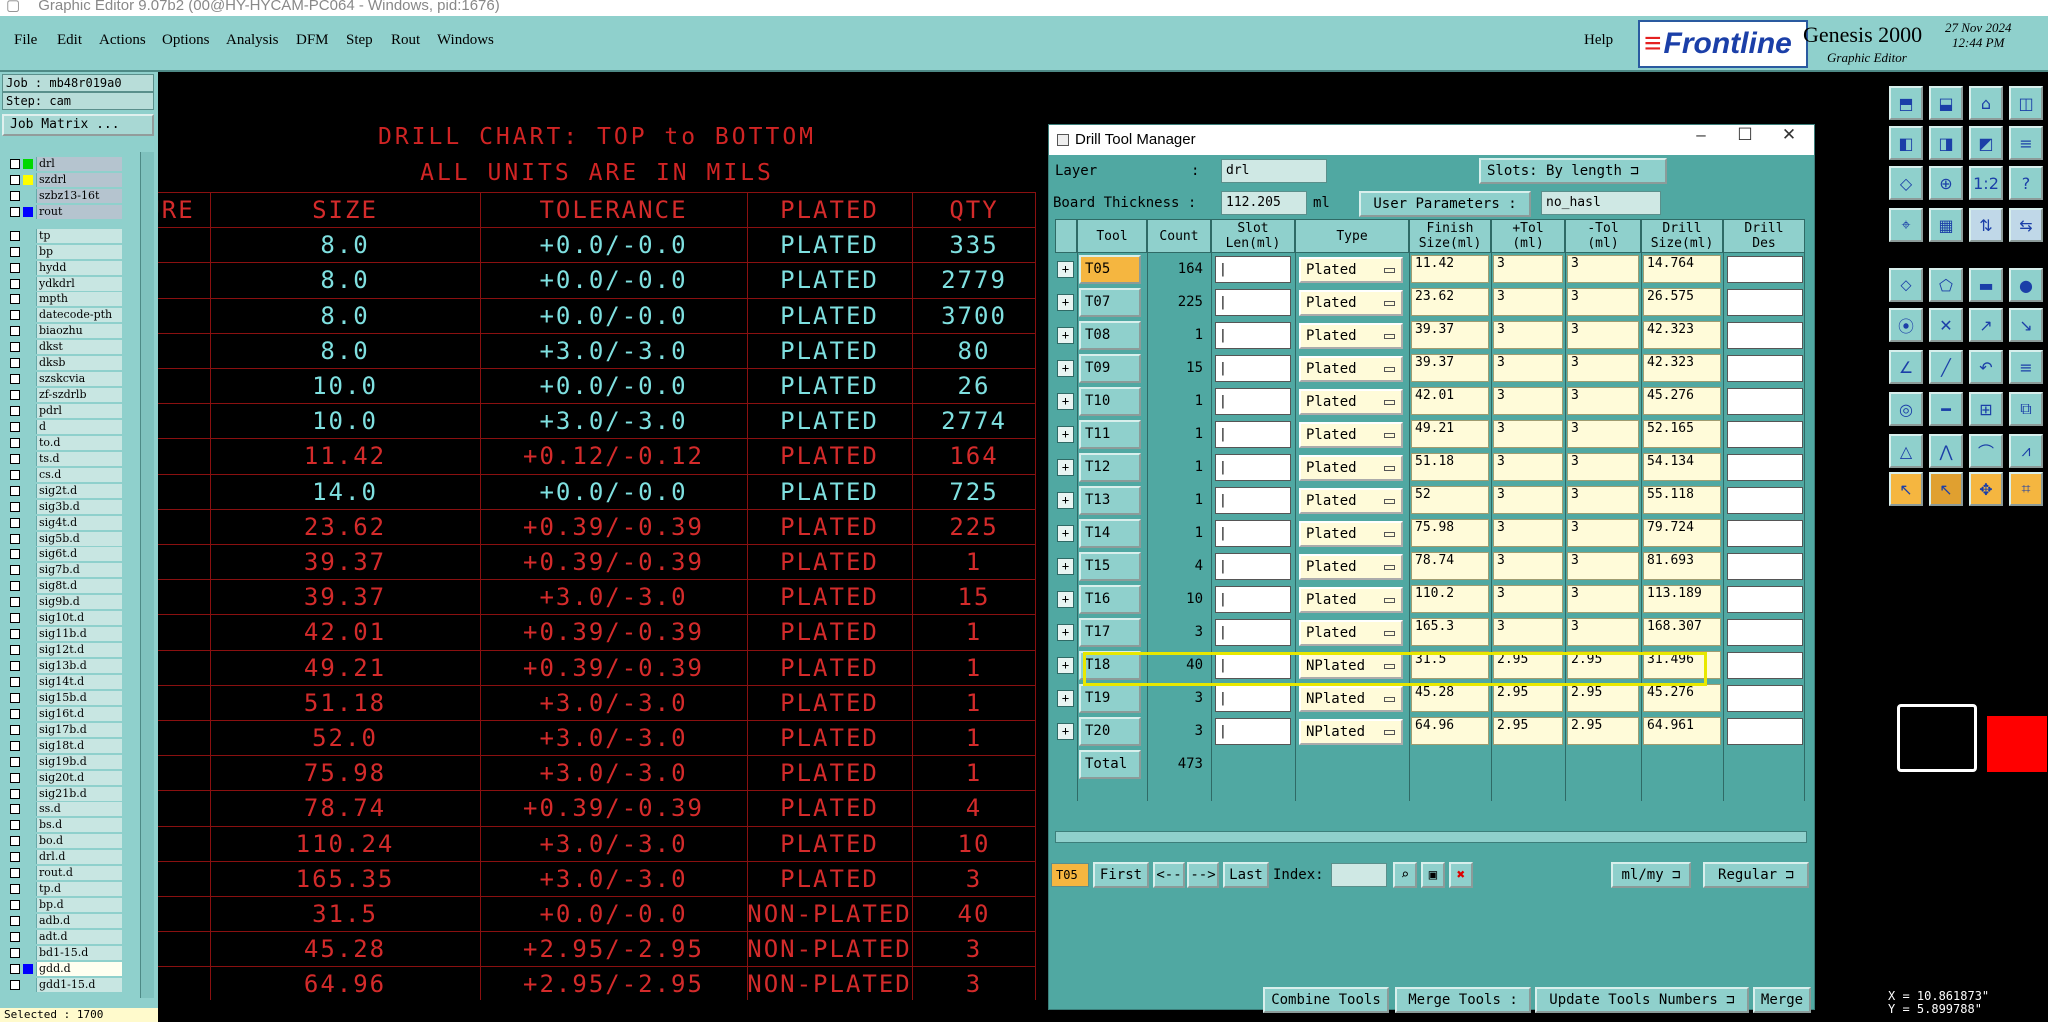  Describe the element at coordinates (64, 379) in the screenshot. I see `layer-item: szskcvia` at that location.